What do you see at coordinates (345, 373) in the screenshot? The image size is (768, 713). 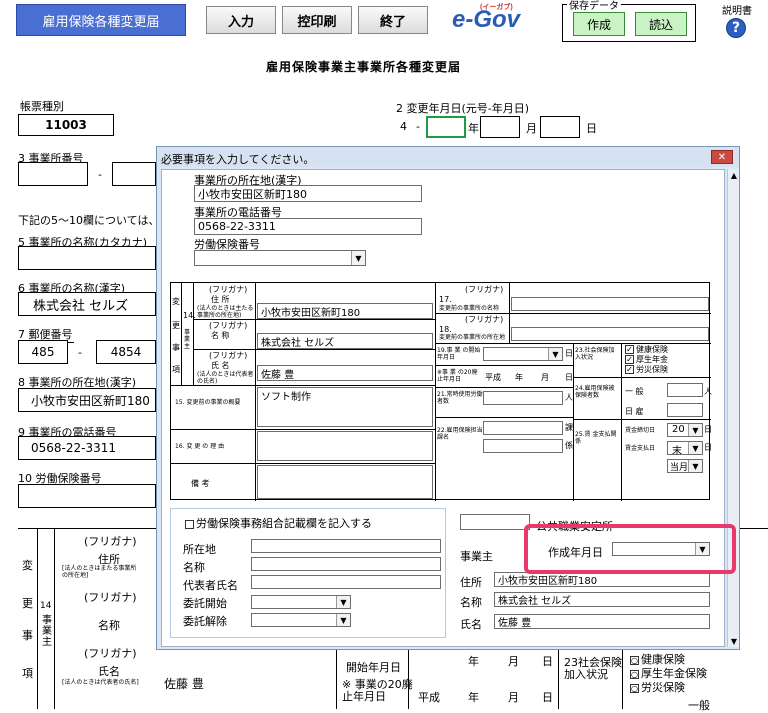 I see `grid-shimei-field: 佐藤 豊` at bounding box center [345, 373].